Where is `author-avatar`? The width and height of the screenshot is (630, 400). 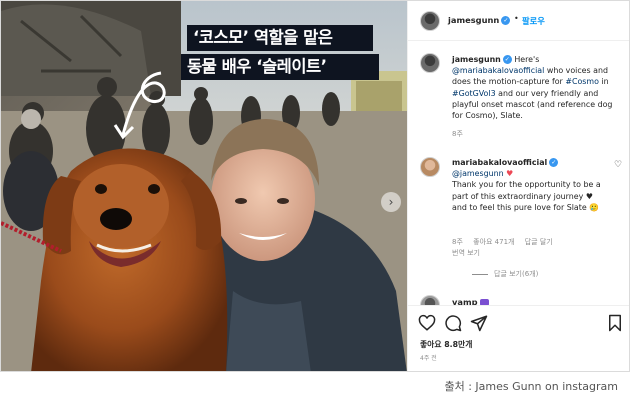
author-avatar is located at coordinates (430, 21).